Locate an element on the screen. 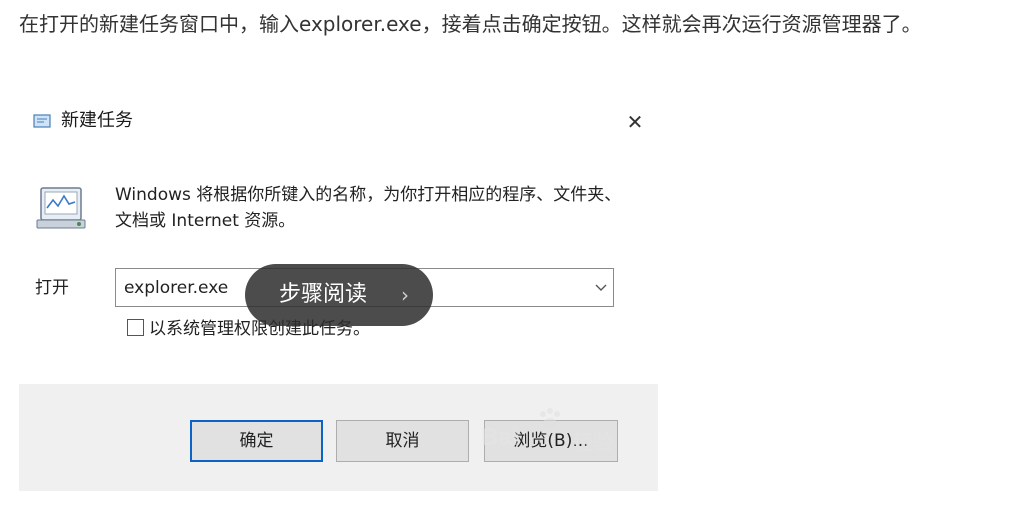 The height and width of the screenshot is (506, 1017). chevron-right-icon: › is located at coordinates (405, 295).